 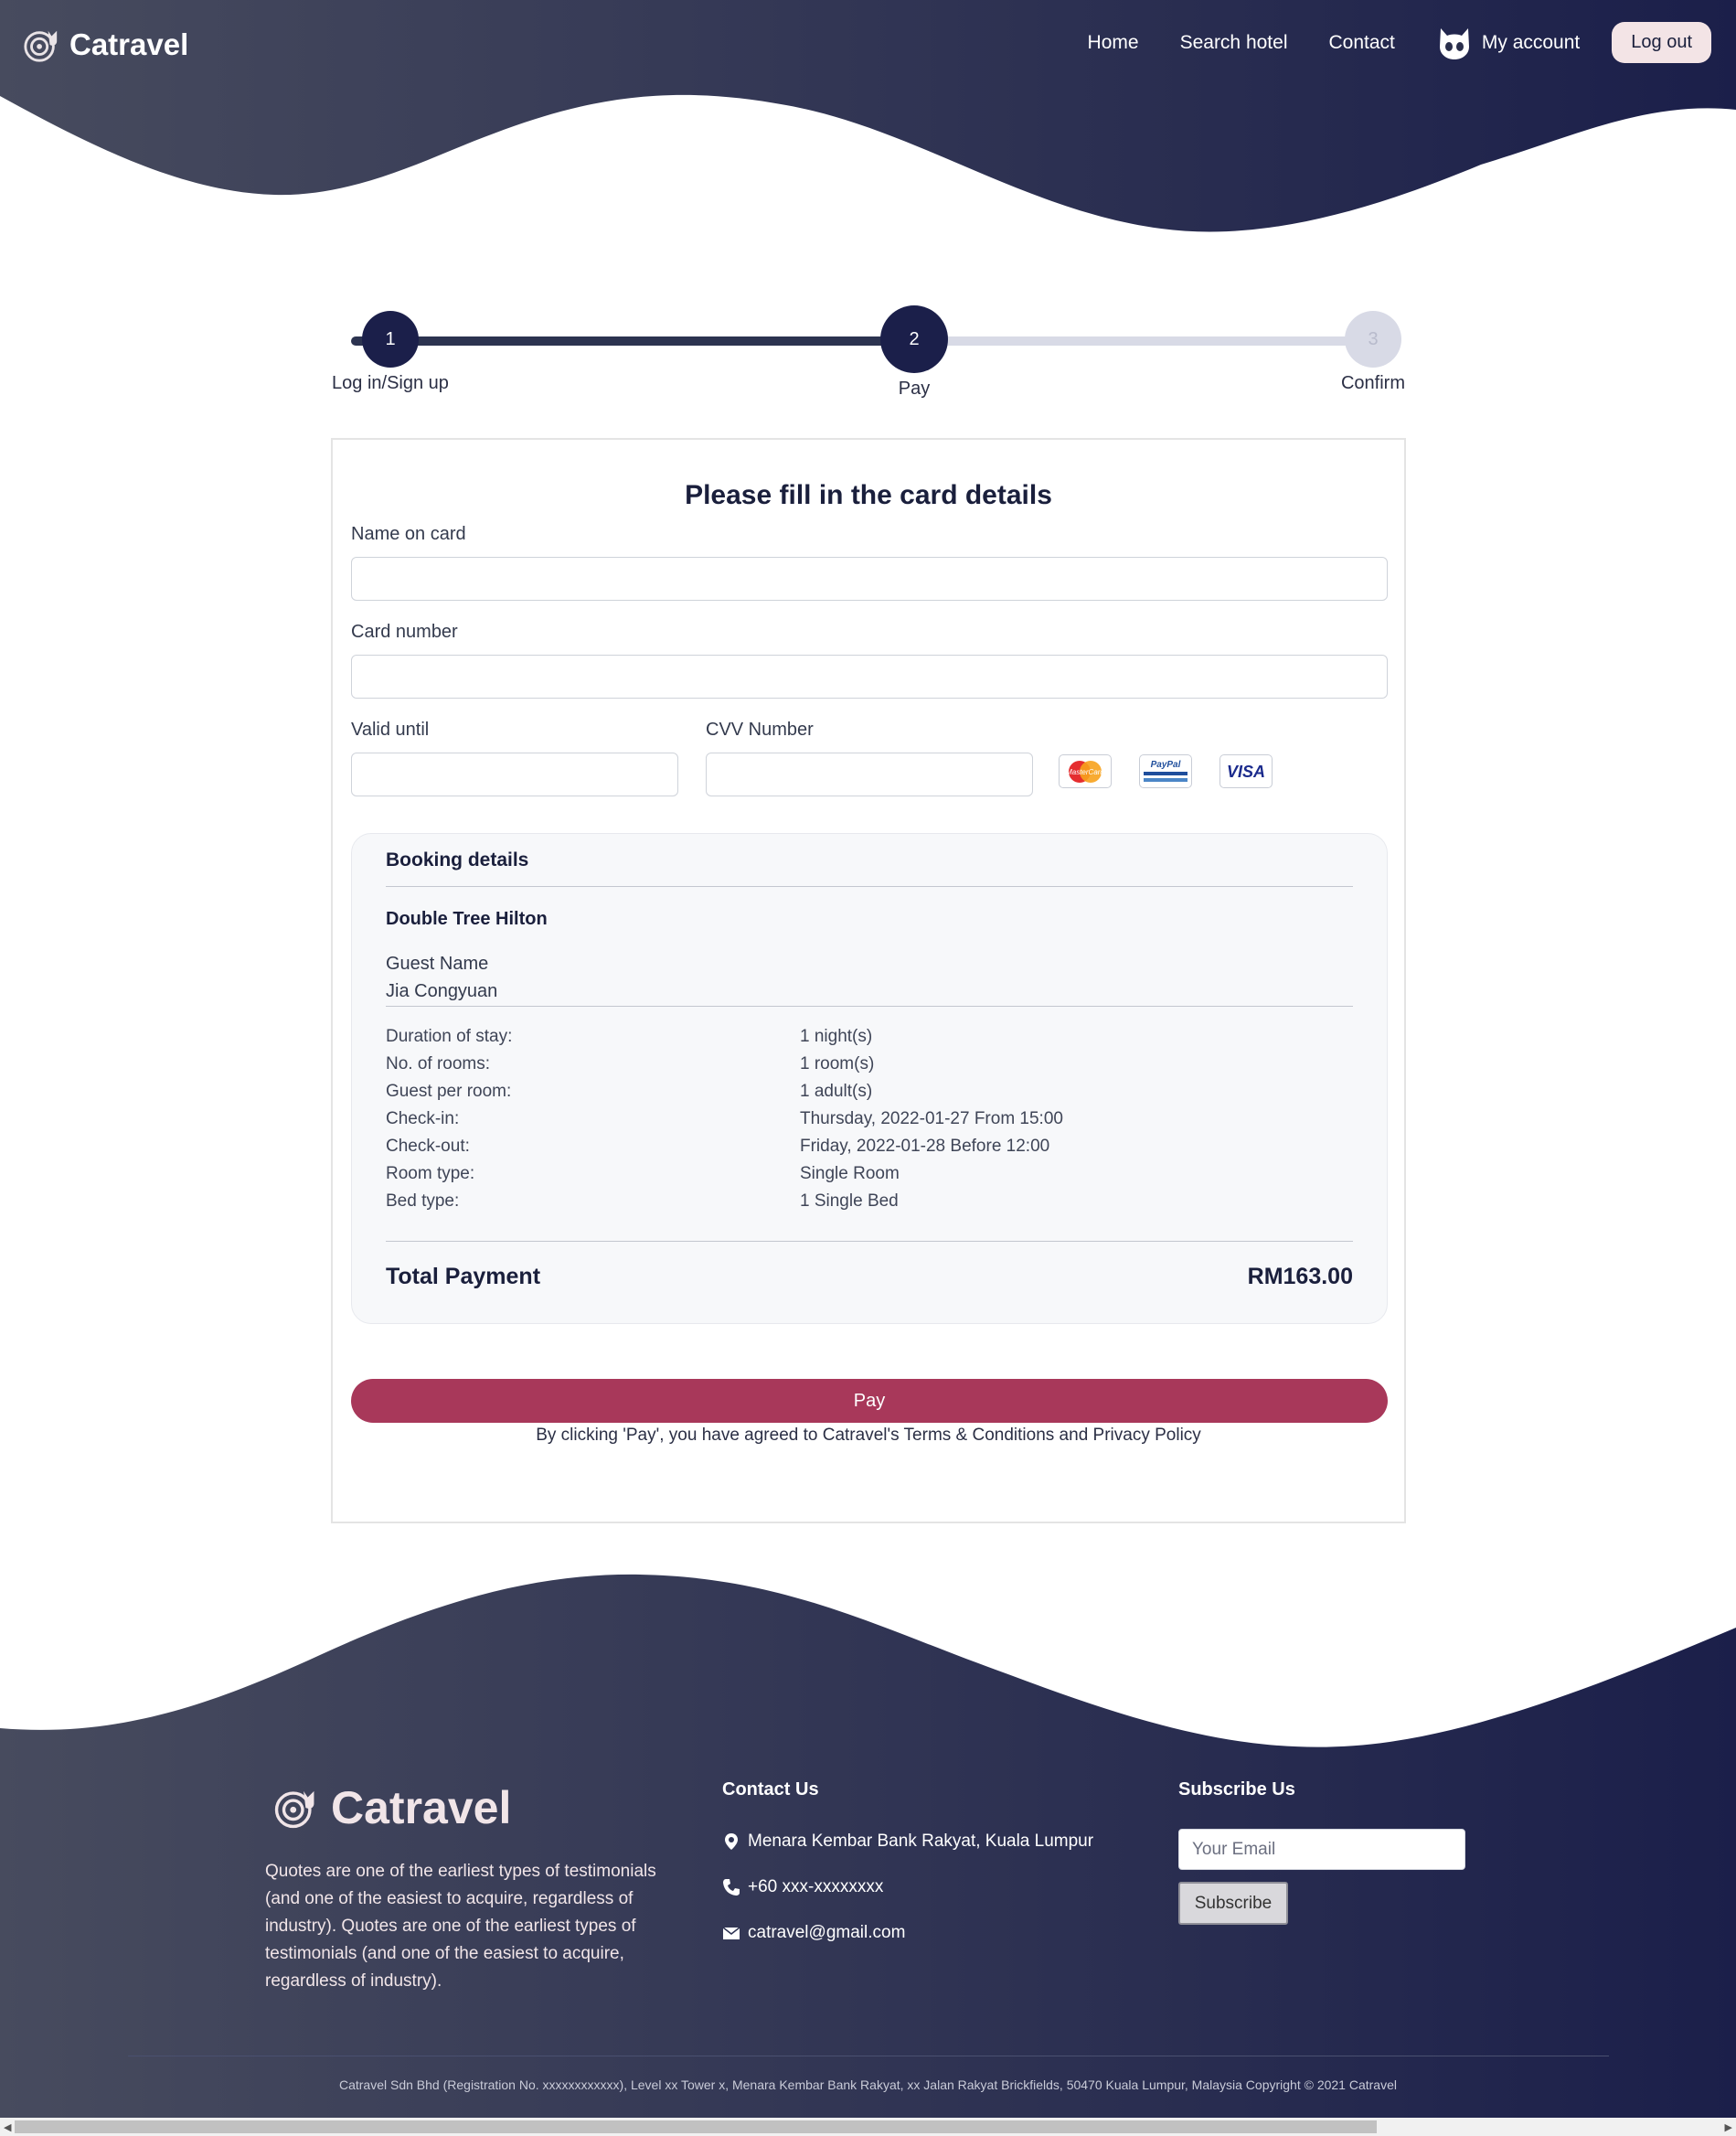 What do you see at coordinates (423, 1201) in the screenshot?
I see `detail-label: Bed type:` at bounding box center [423, 1201].